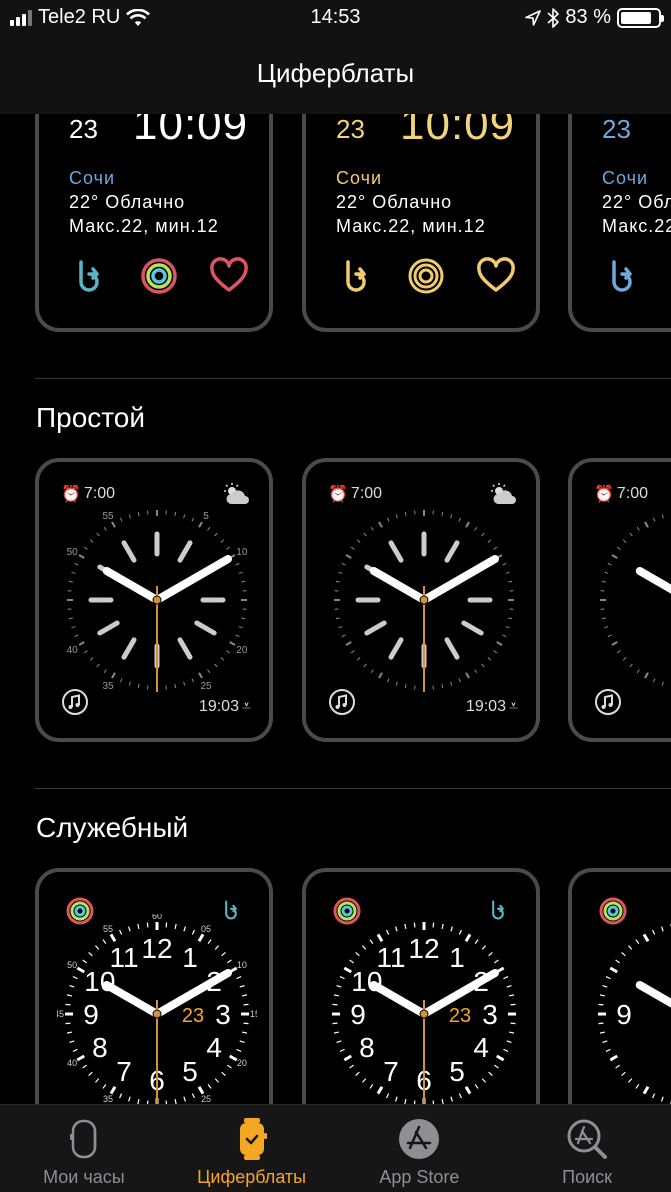  What do you see at coordinates (423, 948) in the screenshot?
I see `hour-numeral: 12` at bounding box center [423, 948].